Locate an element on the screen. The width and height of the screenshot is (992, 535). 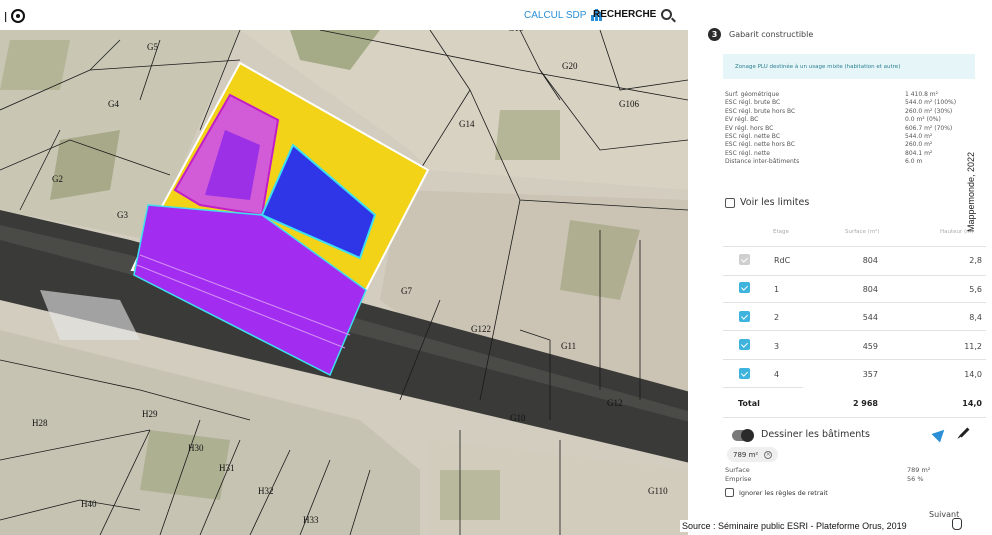
cell-etage: 1 is located at coordinates (777, 289).